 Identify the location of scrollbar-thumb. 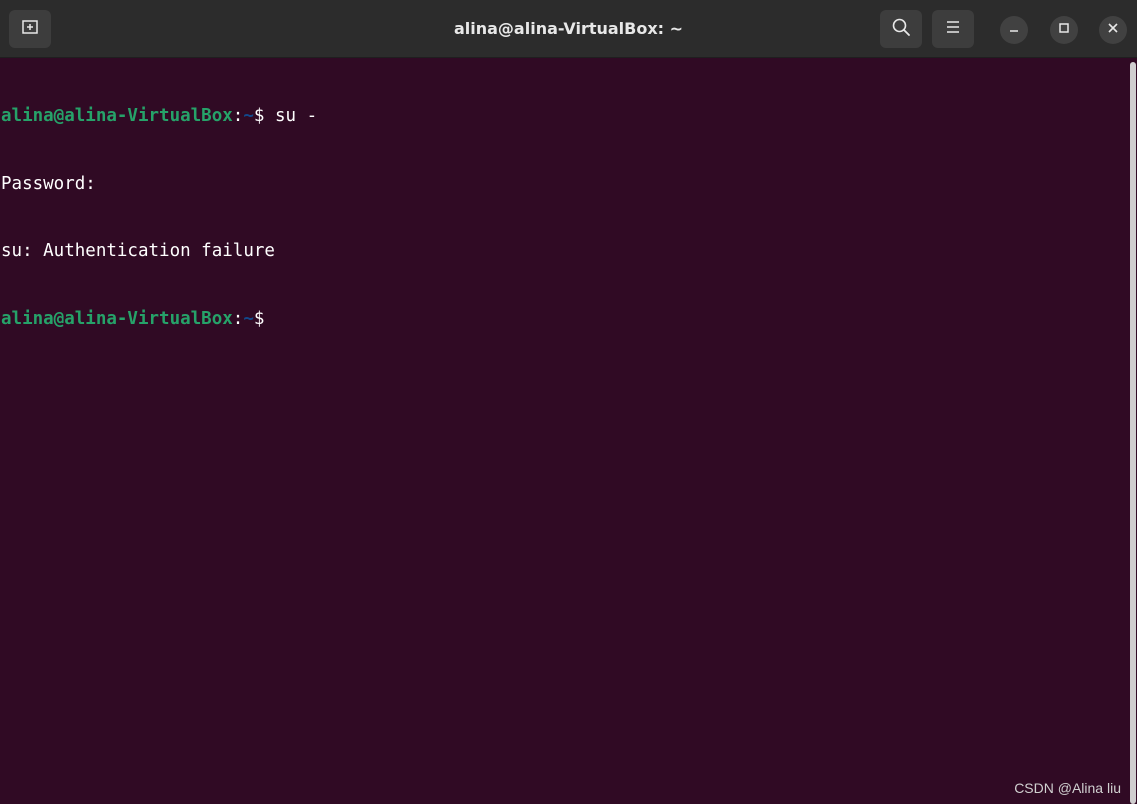
(1133, 433).